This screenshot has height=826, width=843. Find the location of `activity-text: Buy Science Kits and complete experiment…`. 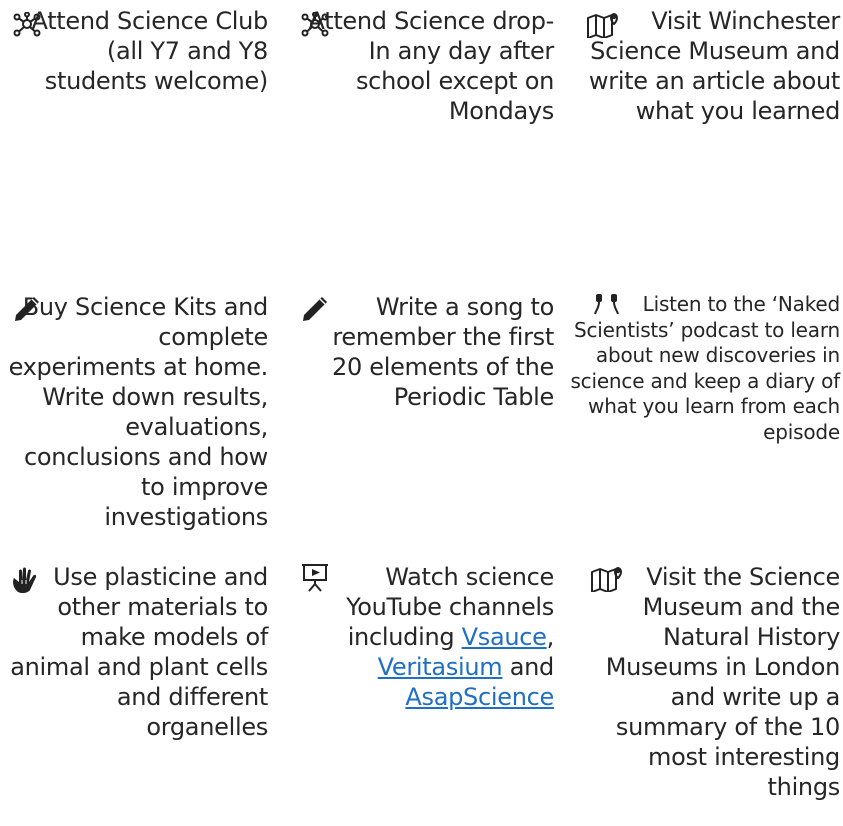

activity-text: Buy Science Kits and complete experiment… is located at coordinates (138, 412).